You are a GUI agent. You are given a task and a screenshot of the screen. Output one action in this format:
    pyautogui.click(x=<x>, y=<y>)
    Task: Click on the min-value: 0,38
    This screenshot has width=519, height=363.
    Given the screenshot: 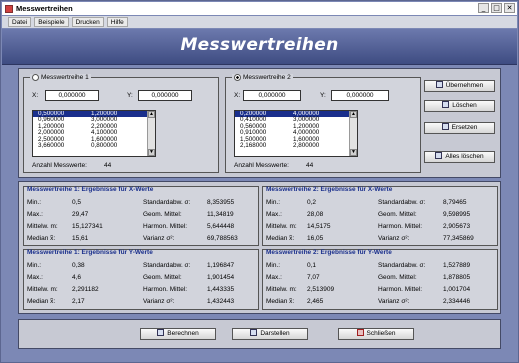 What is the action you would take?
    pyautogui.click(x=78, y=265)
    